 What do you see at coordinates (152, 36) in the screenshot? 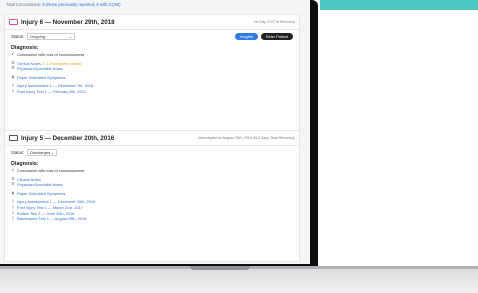
I see `injury-6-status-row: Status: Ongoing ⌄ Insights Refer Patient` at bounding box center [152, 36].